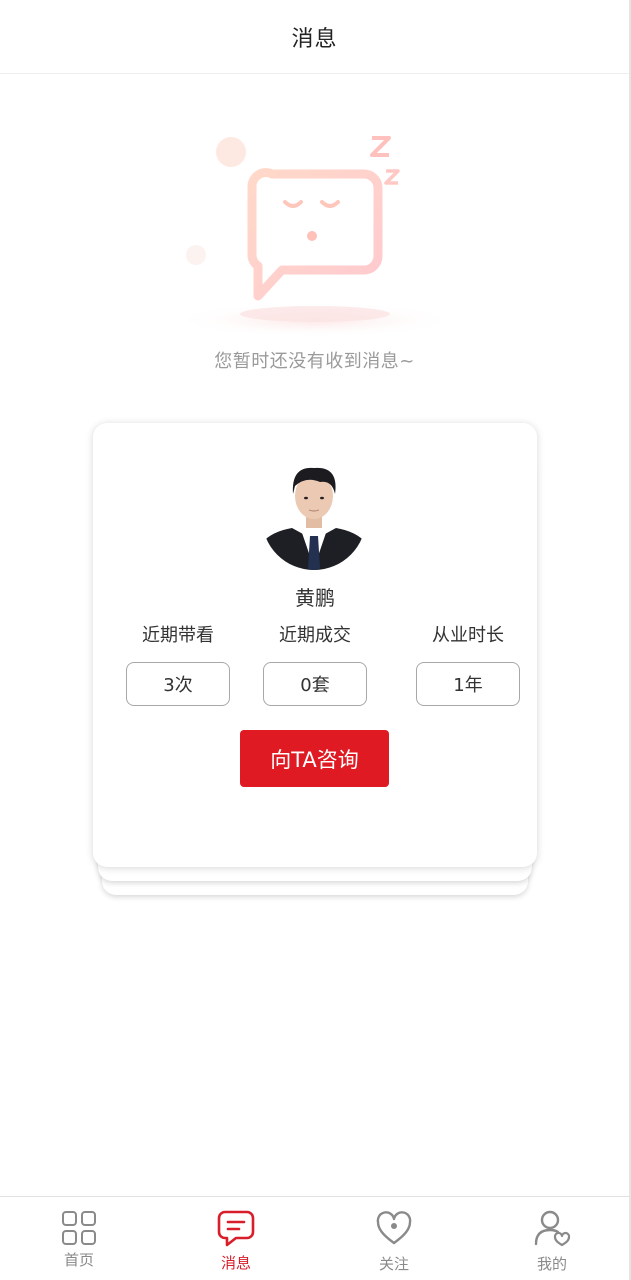 This screenshot has width=631, height=1280. Describe the element at coordinates (468, 635) in the screenshot. I see `stat-label-experience: 从业时长` at that location.